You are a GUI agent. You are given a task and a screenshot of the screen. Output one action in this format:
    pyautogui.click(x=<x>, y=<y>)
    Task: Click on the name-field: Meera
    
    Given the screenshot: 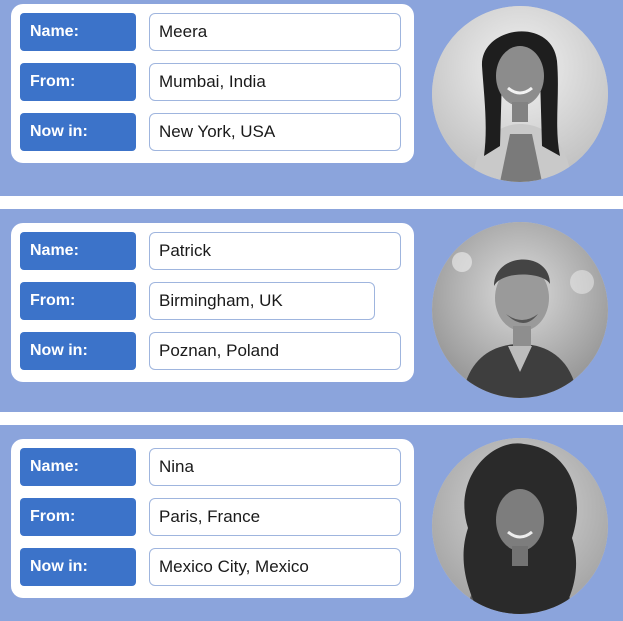 What is the action you would take?
    pyautogui.click(x=275, y=32)
    